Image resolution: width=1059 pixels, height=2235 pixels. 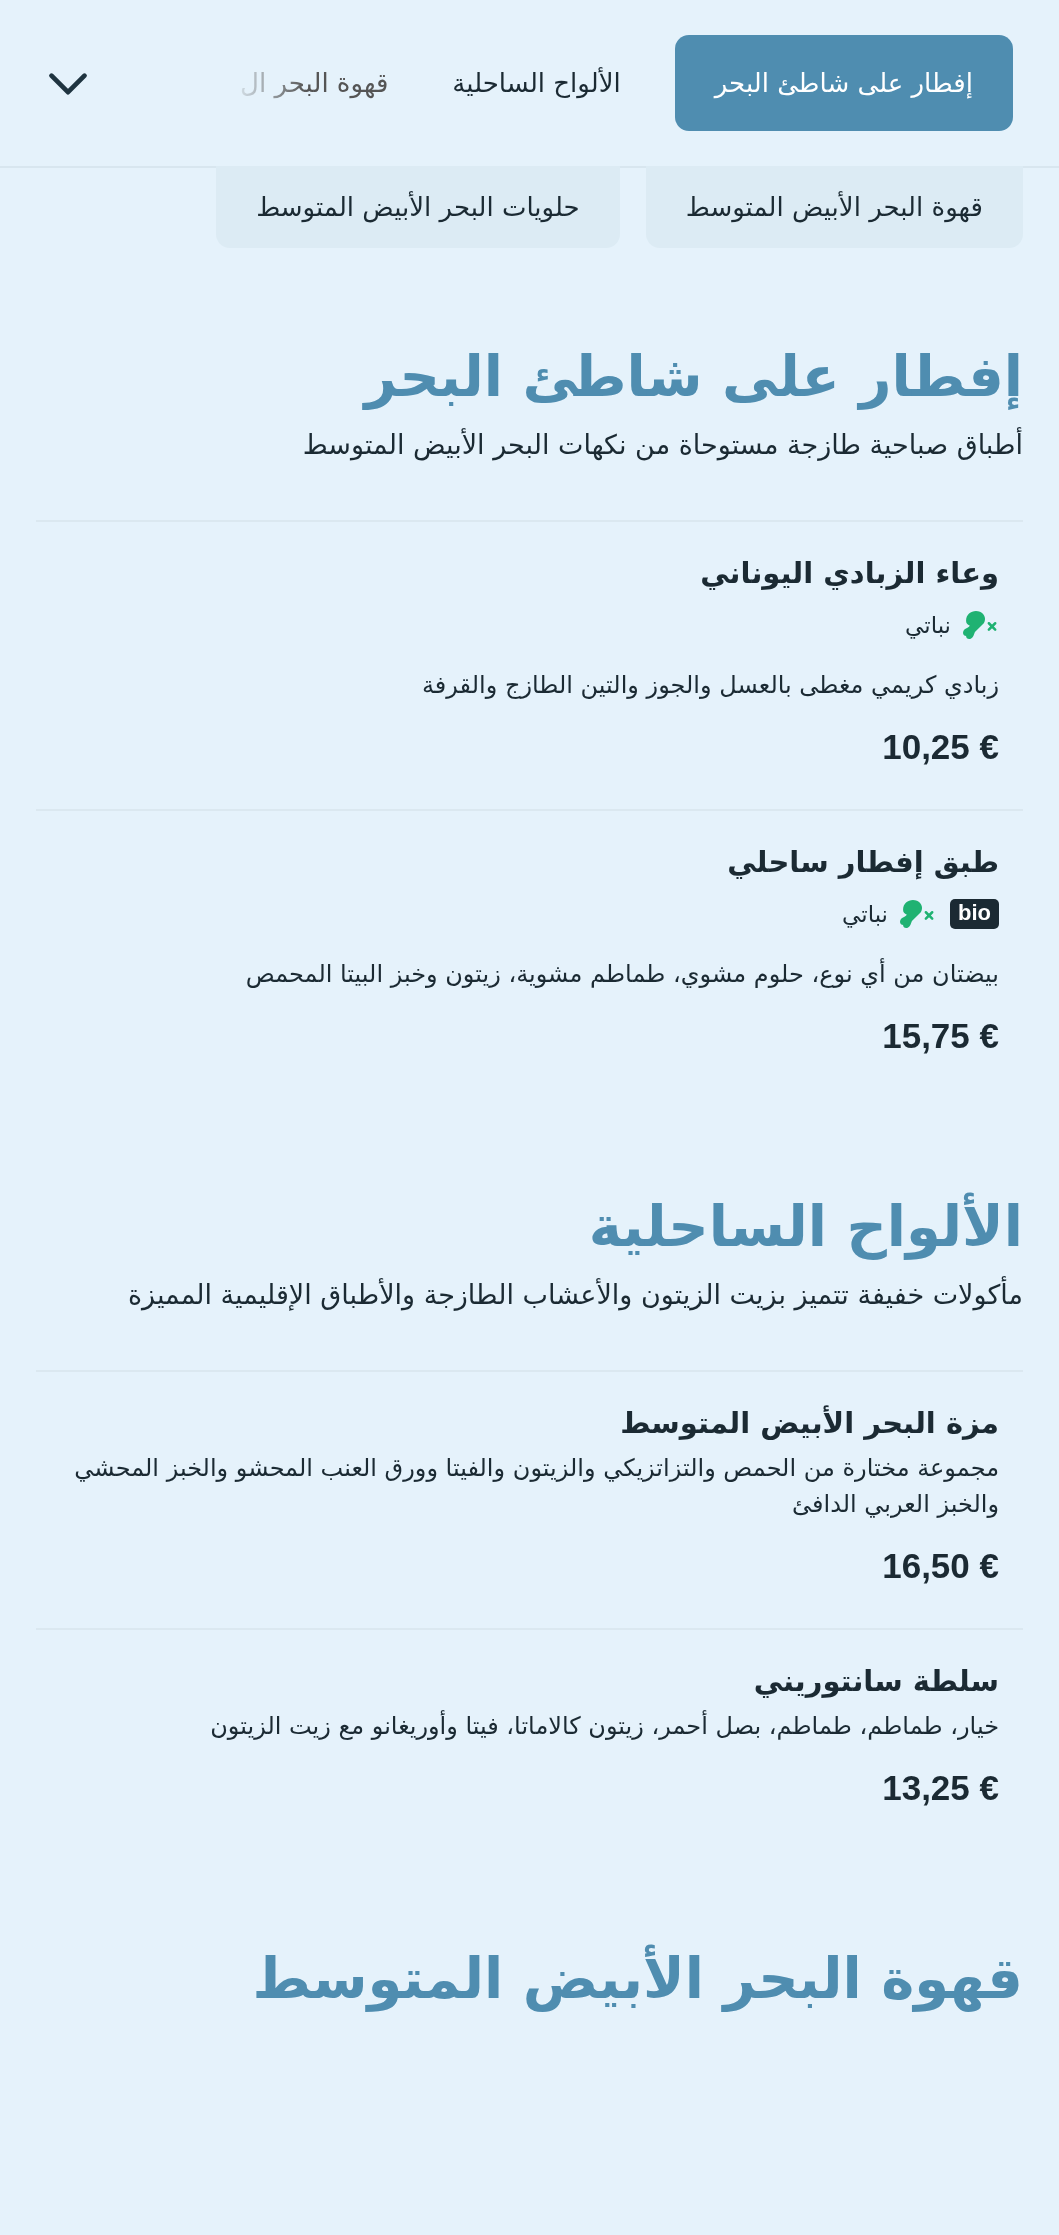 I want to click on dish-description: خيار، طماطم، طماطم، بصل أحمر، زيتون كالاماتا، فيتا وأوريغانو مع زيت الزيتون, so click(x=604, y=1726).